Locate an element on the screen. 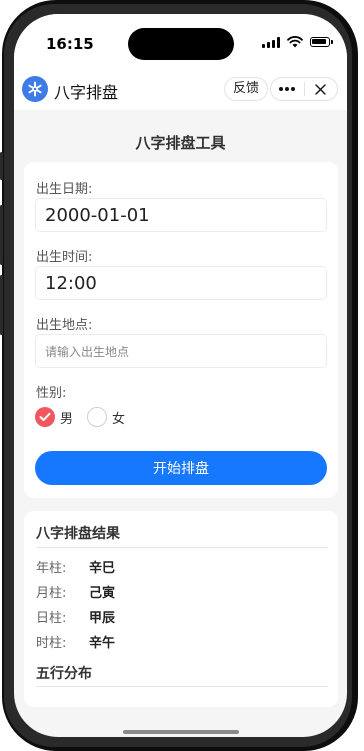 This screenshot has height=751, width=364. status-bar: 16:15 is located at coordinates (180, 44).